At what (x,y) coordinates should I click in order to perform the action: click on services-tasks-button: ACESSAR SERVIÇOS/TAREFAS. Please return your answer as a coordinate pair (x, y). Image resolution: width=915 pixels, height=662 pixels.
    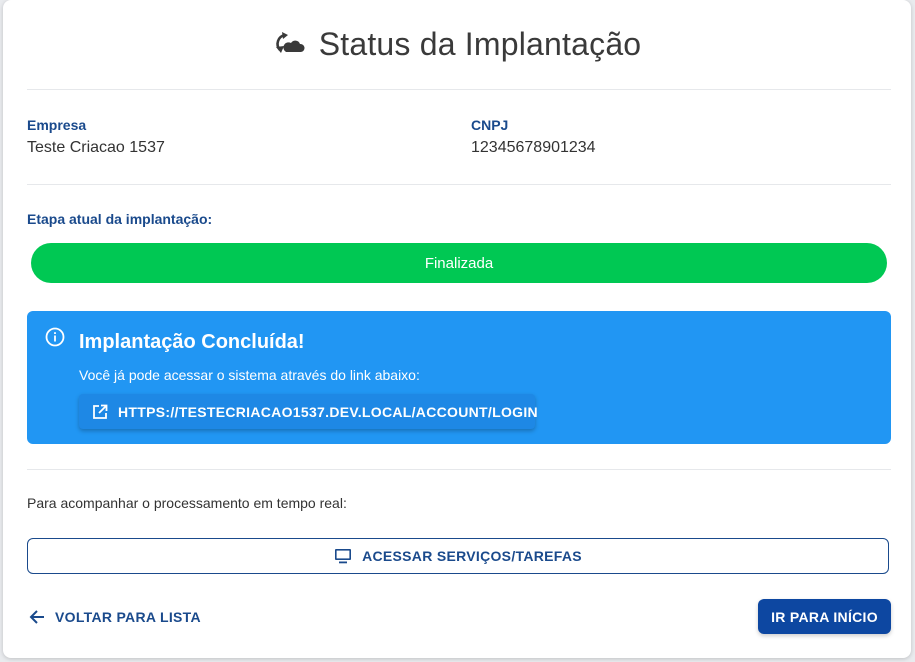
    Looking at the image, I should click on (458, 556).